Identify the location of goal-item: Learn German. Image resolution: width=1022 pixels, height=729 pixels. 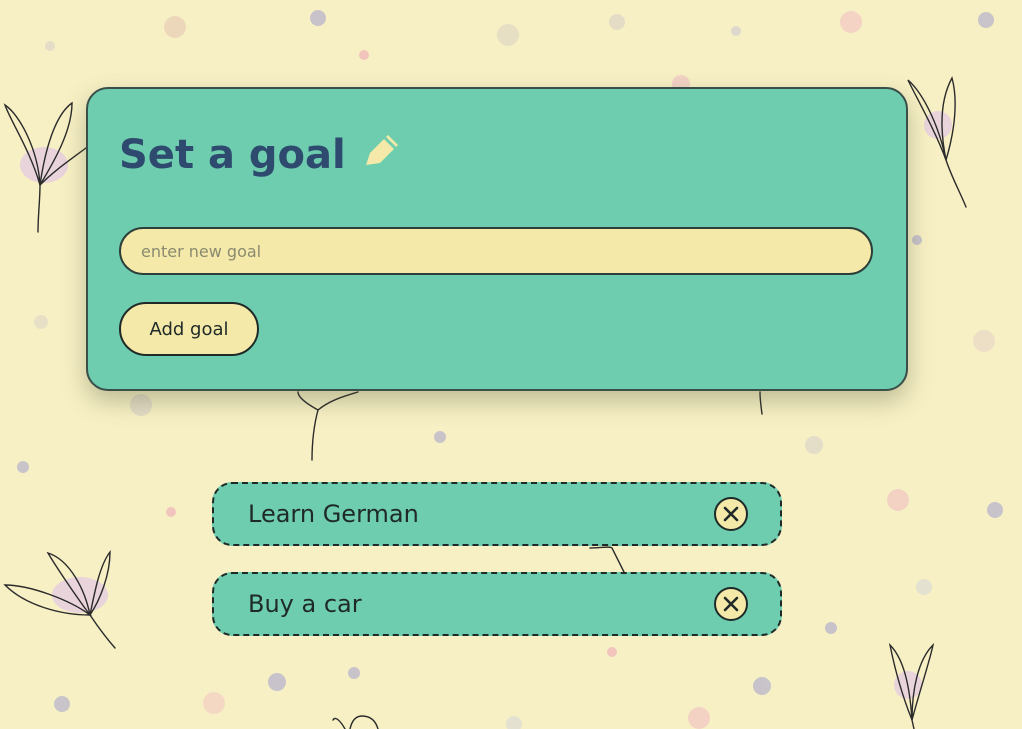
(497, 514).